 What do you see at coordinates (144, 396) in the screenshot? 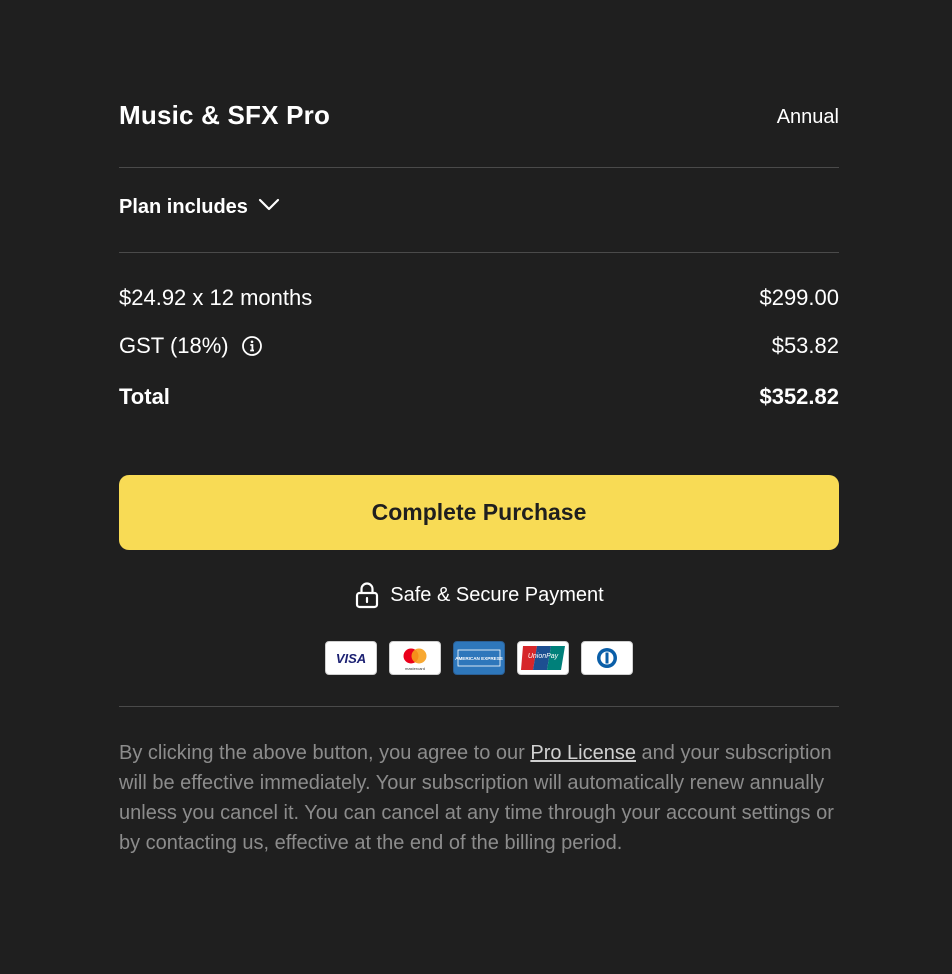
I see `total-label: Total` at bounding box center [144, 396].